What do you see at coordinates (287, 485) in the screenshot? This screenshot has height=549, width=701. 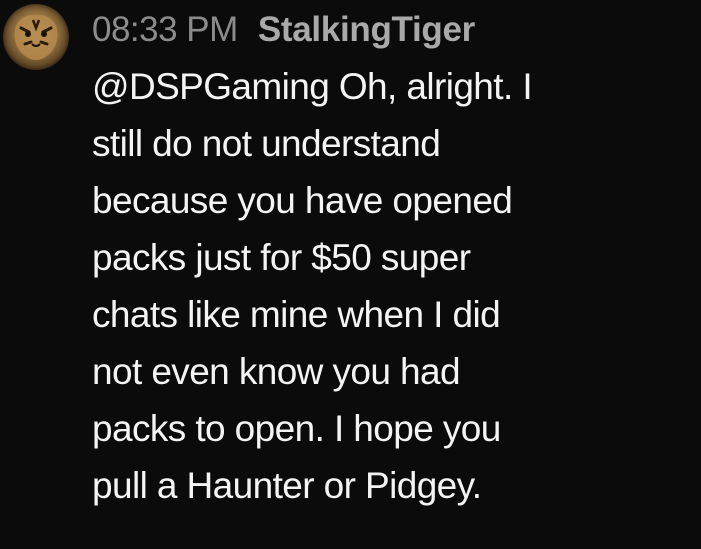 I see `message-text-line: pull a Haunter or Pidgey.` at bounding box center [287, 485].